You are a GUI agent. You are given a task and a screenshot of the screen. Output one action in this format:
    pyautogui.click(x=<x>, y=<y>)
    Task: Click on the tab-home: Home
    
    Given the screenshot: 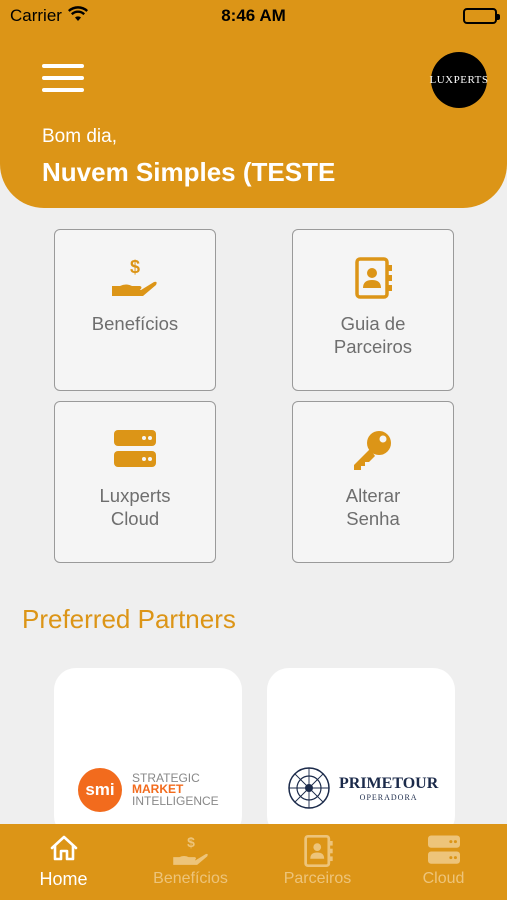 What is the action you would take?
    pyautogui.click(x=63, y=862)
    